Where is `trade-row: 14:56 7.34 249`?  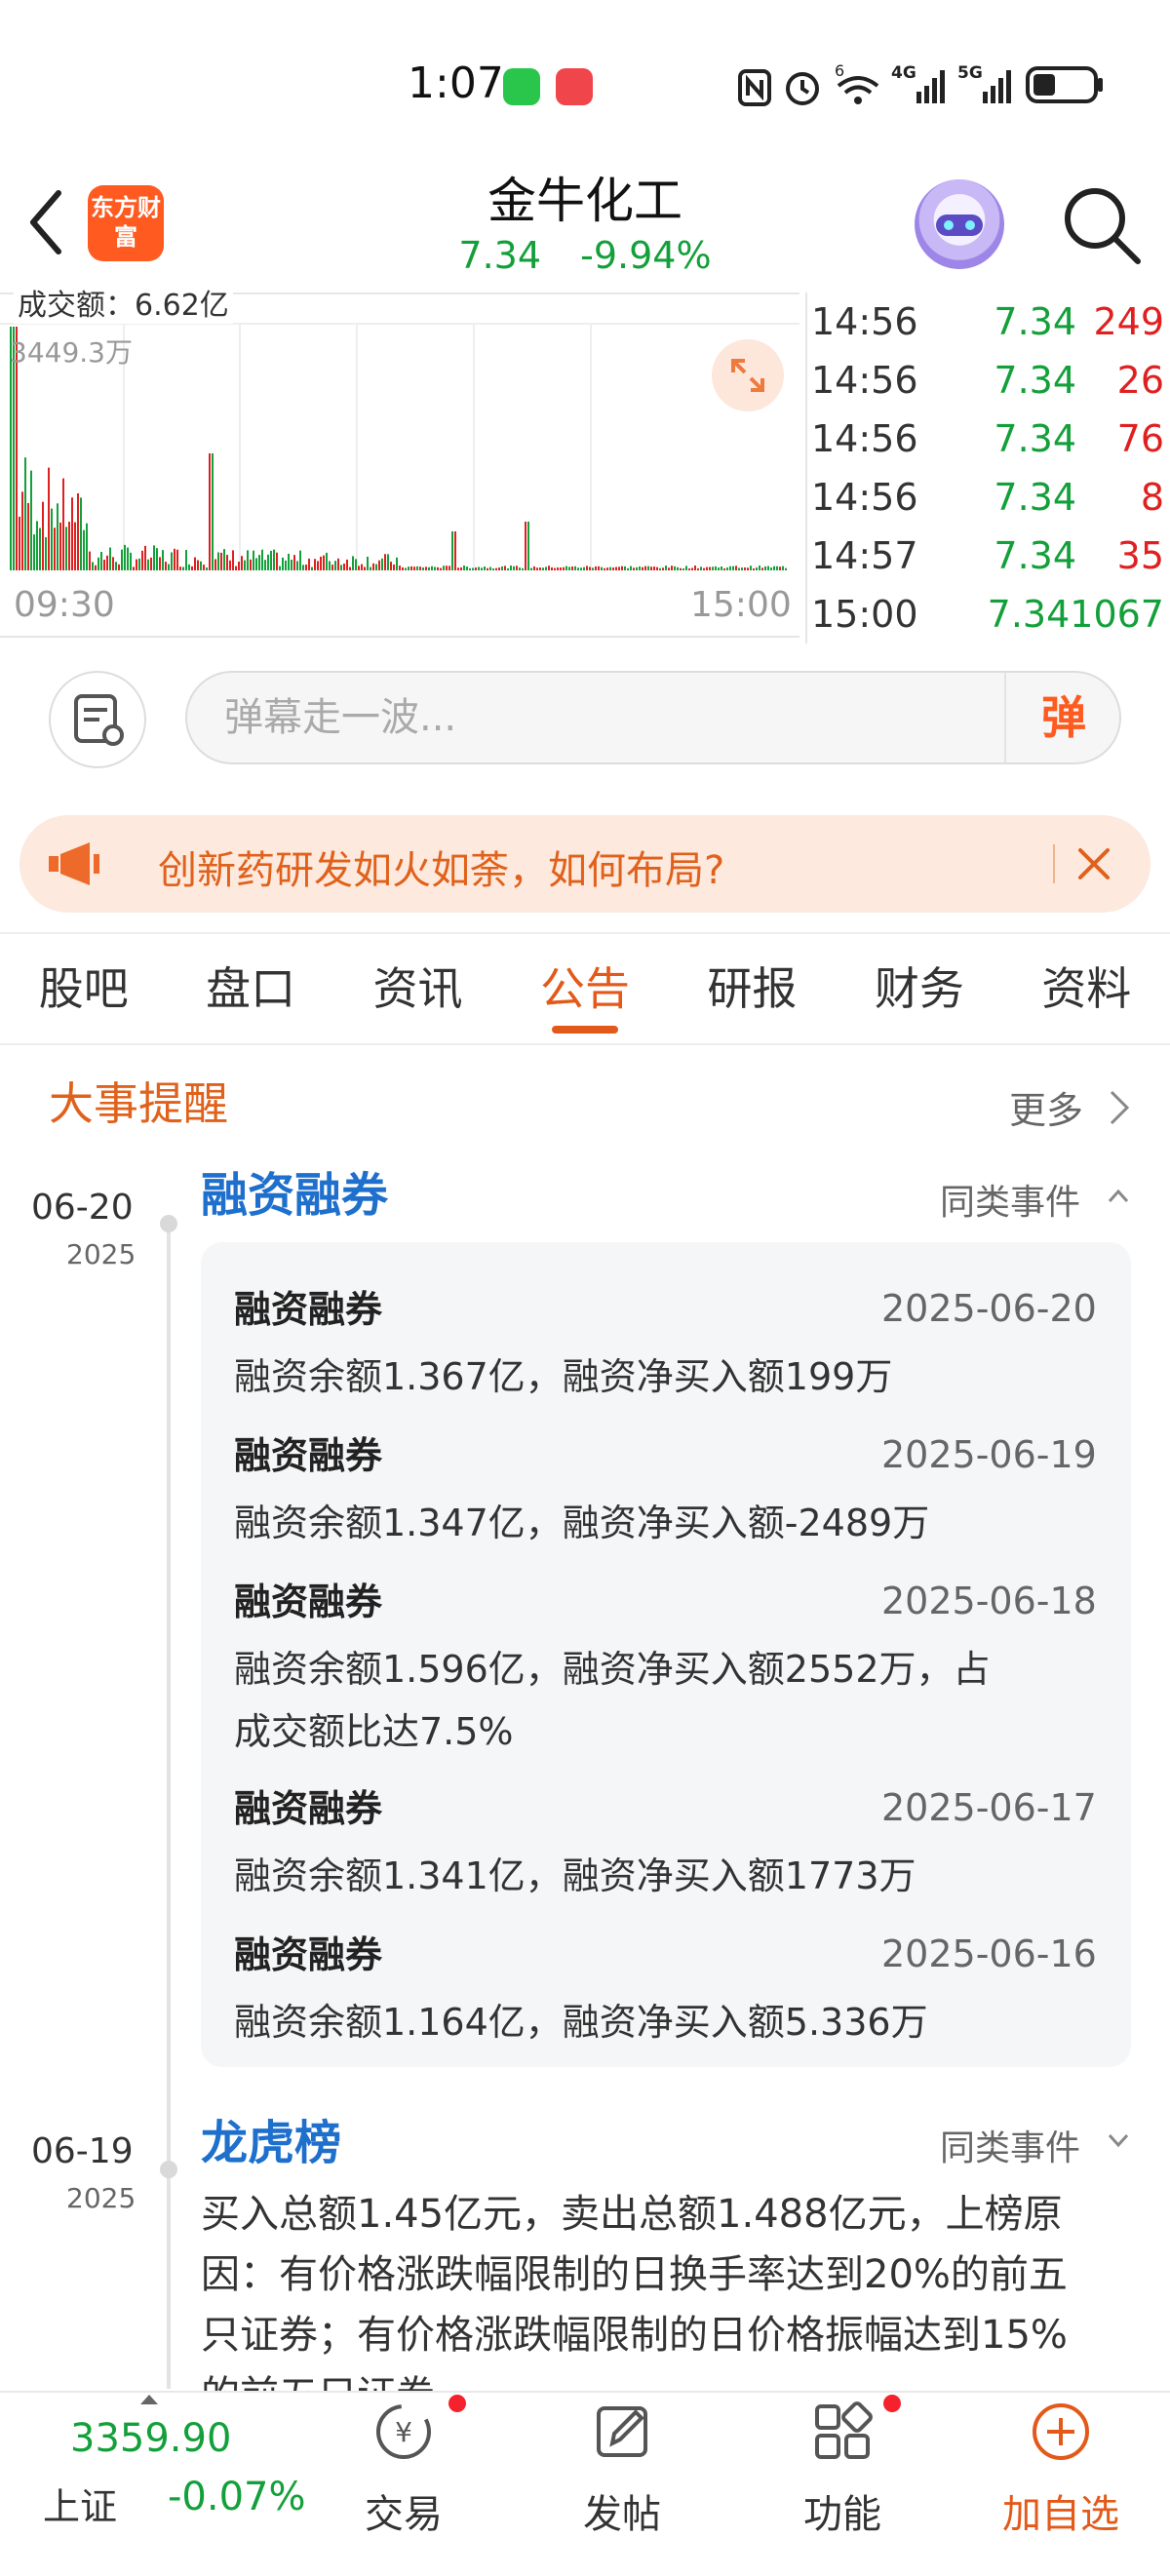
trade-row: 14:56 7.34 249 is located at coordinates (988, 322).